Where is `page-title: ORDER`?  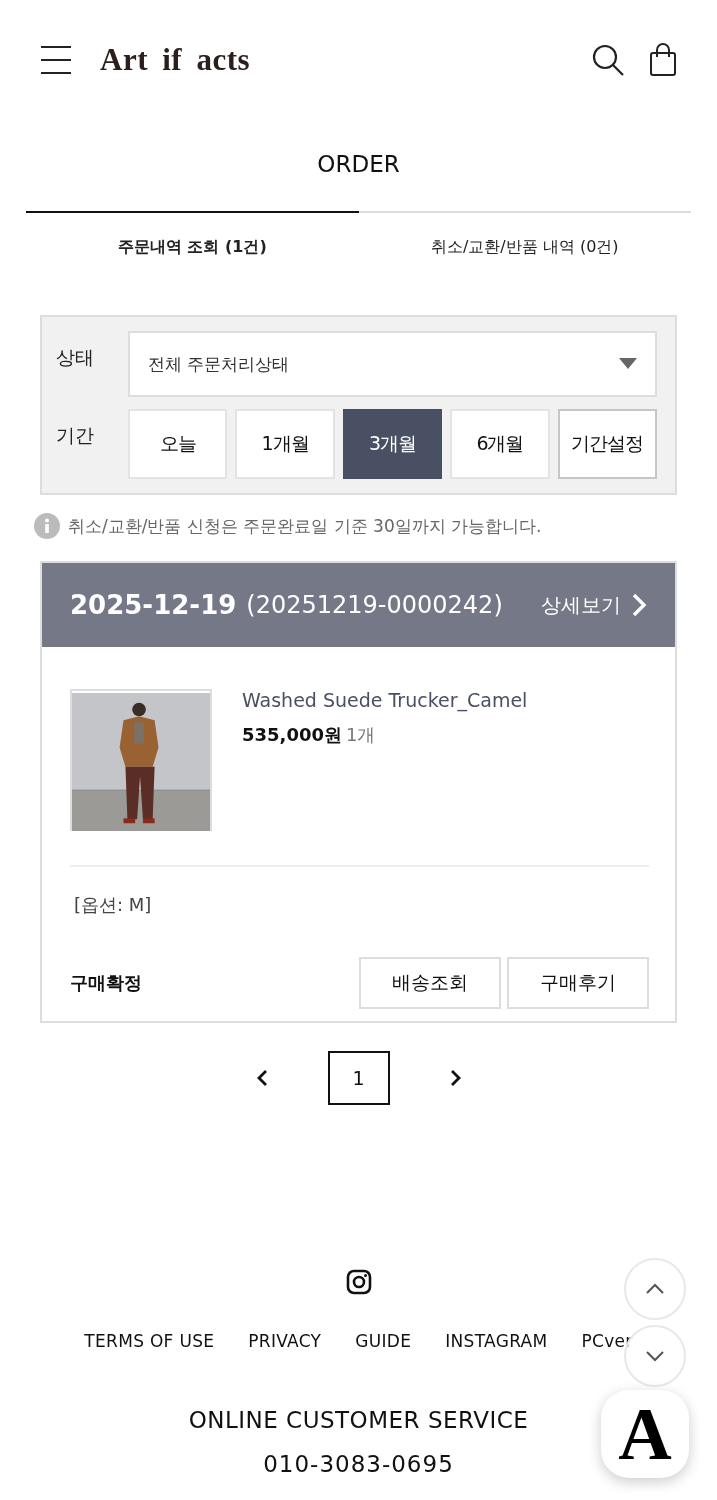
page-title: ORDER is located at coordinates (358, 165).